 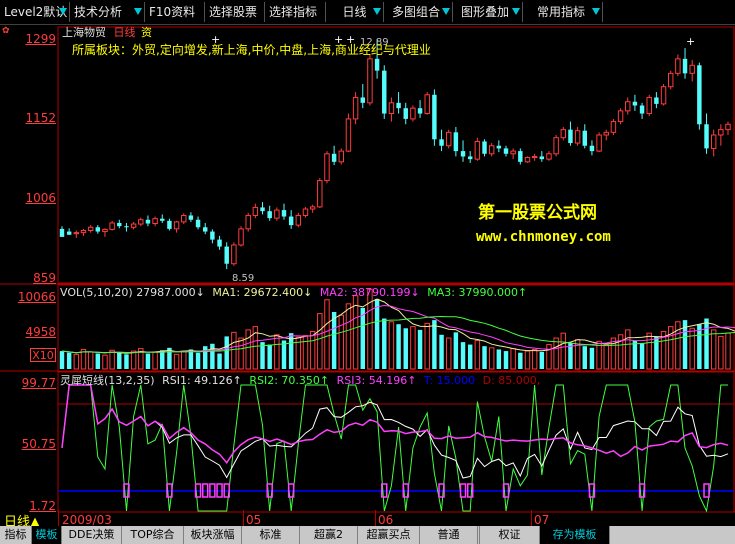 What do you see at coordinates (271, 535) in the screenshot?
I see `tab-standard: 标准` at bounding box center [271, 535].